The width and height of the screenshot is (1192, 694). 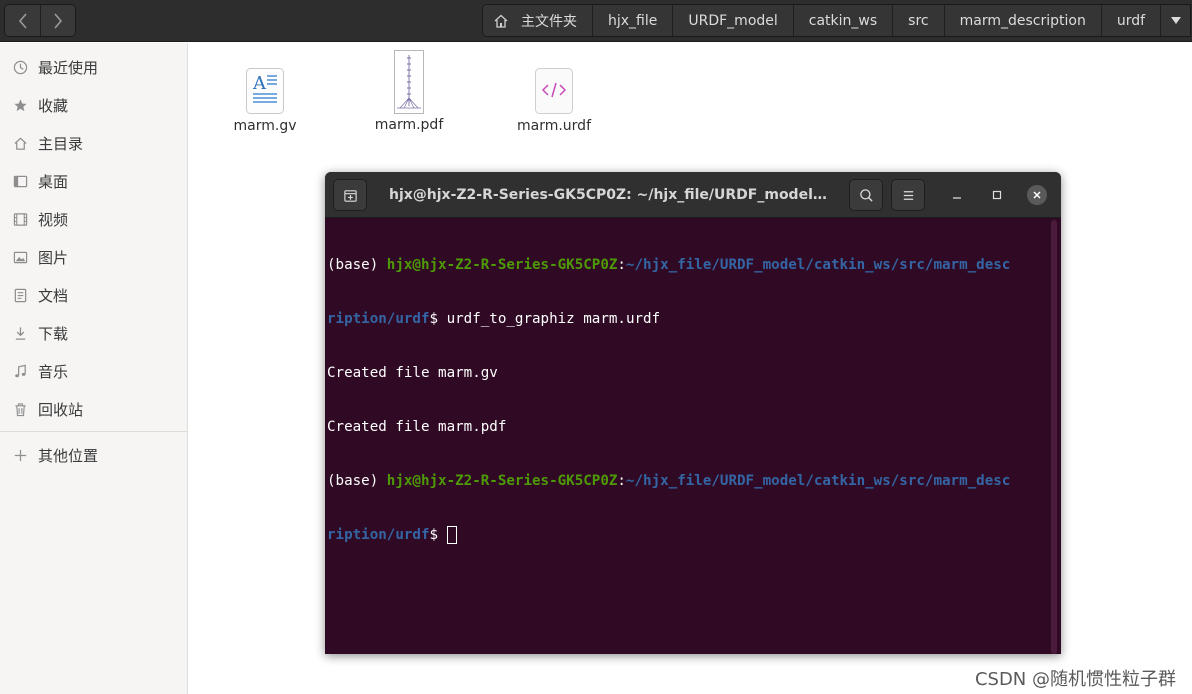 I want to click on plus-icon, so click(x=20, y=455).